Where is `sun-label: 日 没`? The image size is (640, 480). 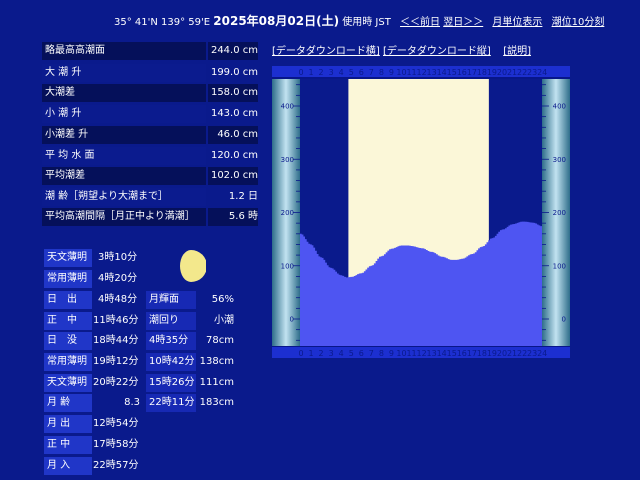 sun-label: 日 没 is located at coordinates (68, 341).